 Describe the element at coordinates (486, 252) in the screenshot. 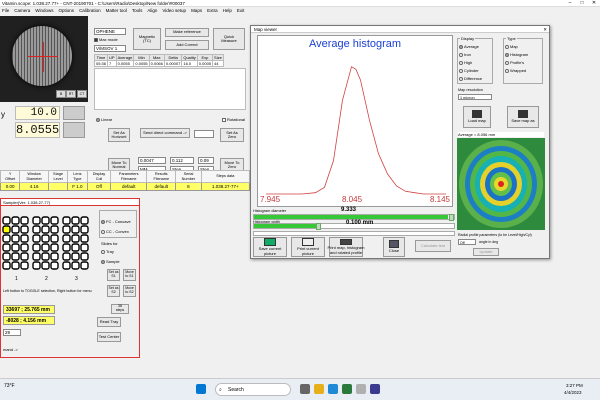

I see `update-button: Update` at that location.